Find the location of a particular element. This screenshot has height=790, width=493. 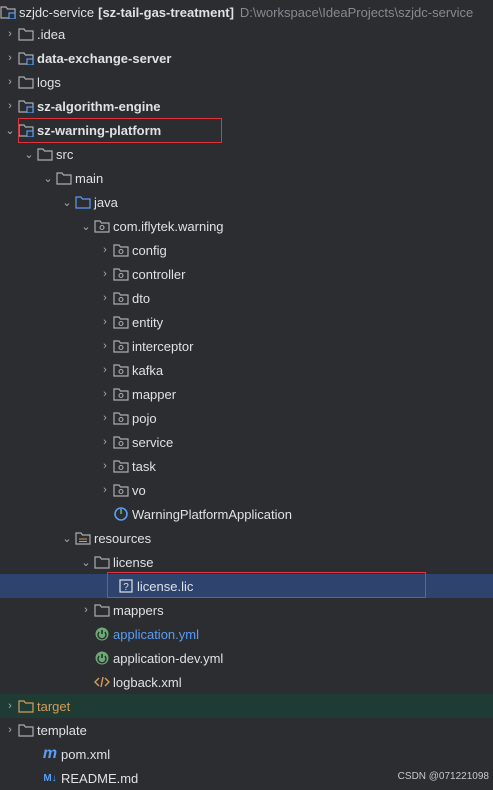

tree-row-application-yml: application.yml is located at coordinates (246, 634).